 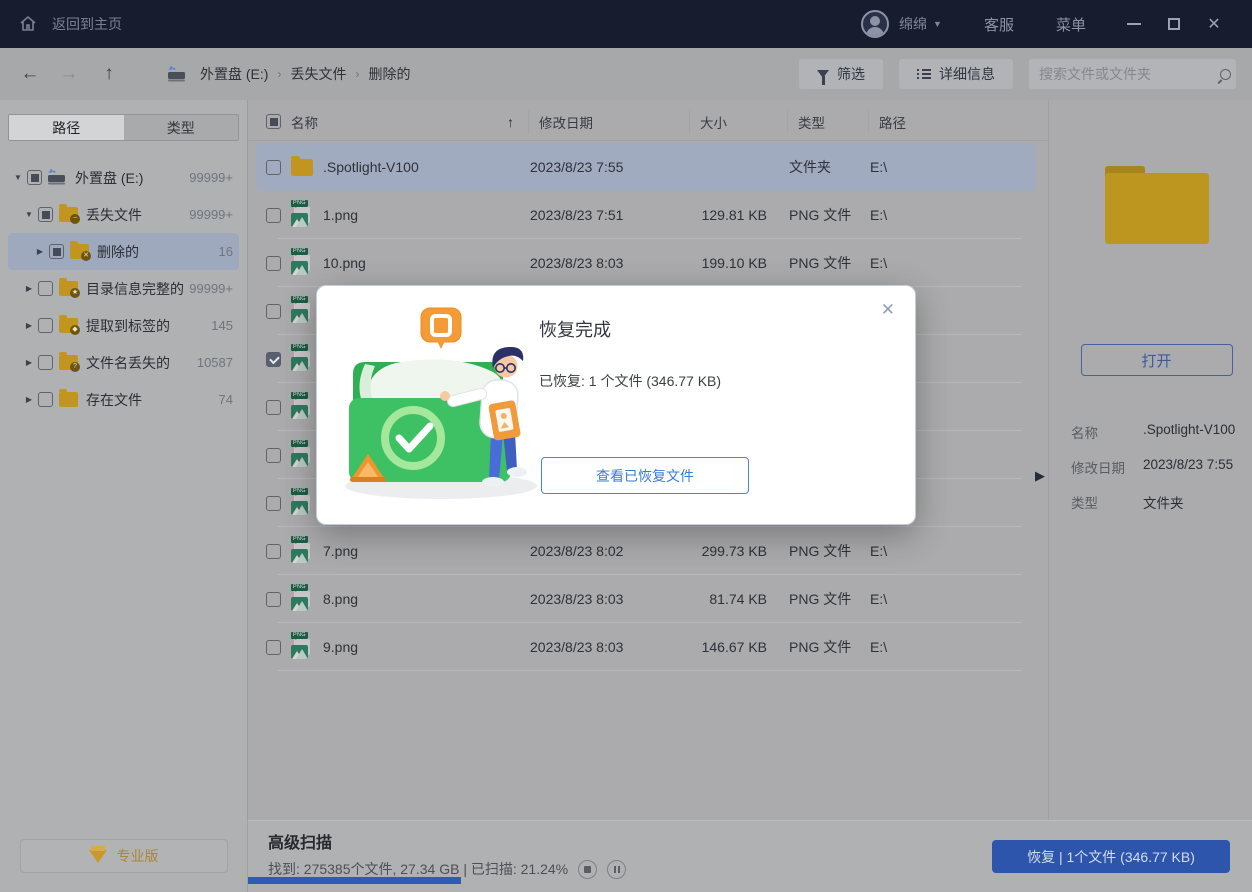 I want to click on filter-button-label: 筛选, so click(x=851, y=74).